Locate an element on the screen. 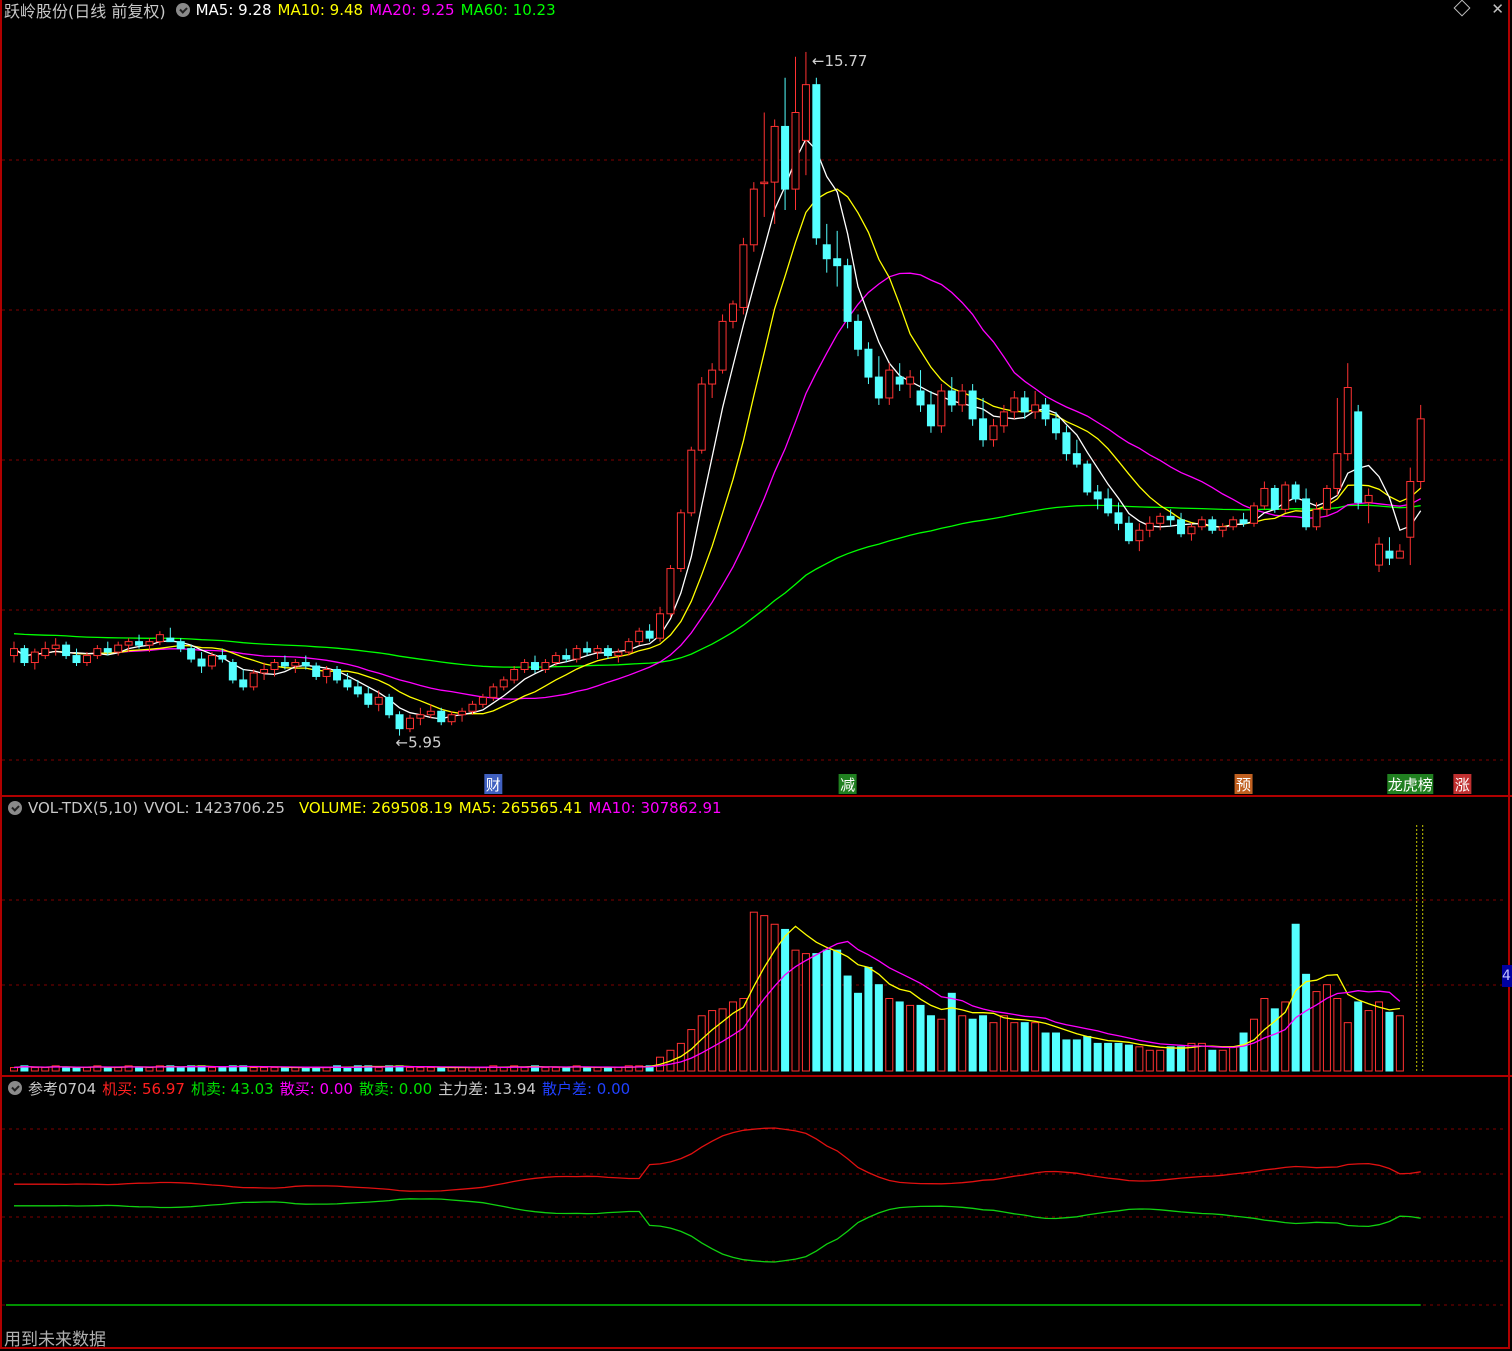 The image size is (1512, 1351). vol-side-label: 4 is located at coordinates (1507, 976).